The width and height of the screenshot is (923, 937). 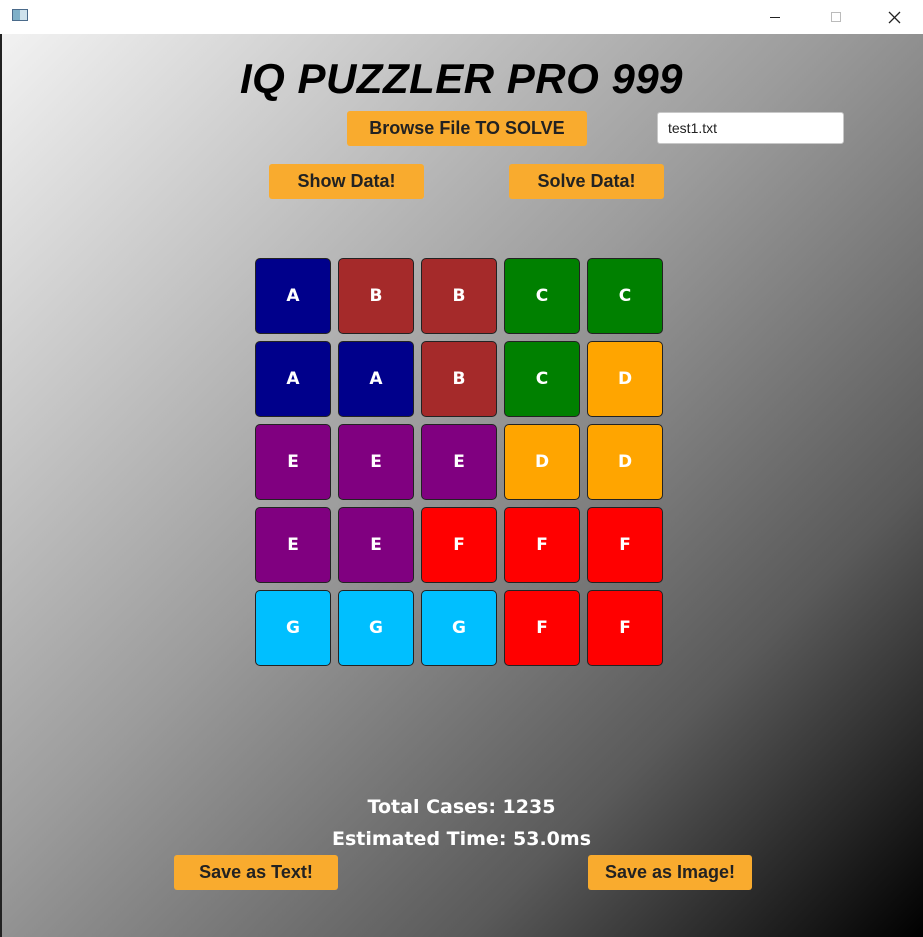 I want to click on save-as-text-button: Save as Text!, so click(x=256, y=872).